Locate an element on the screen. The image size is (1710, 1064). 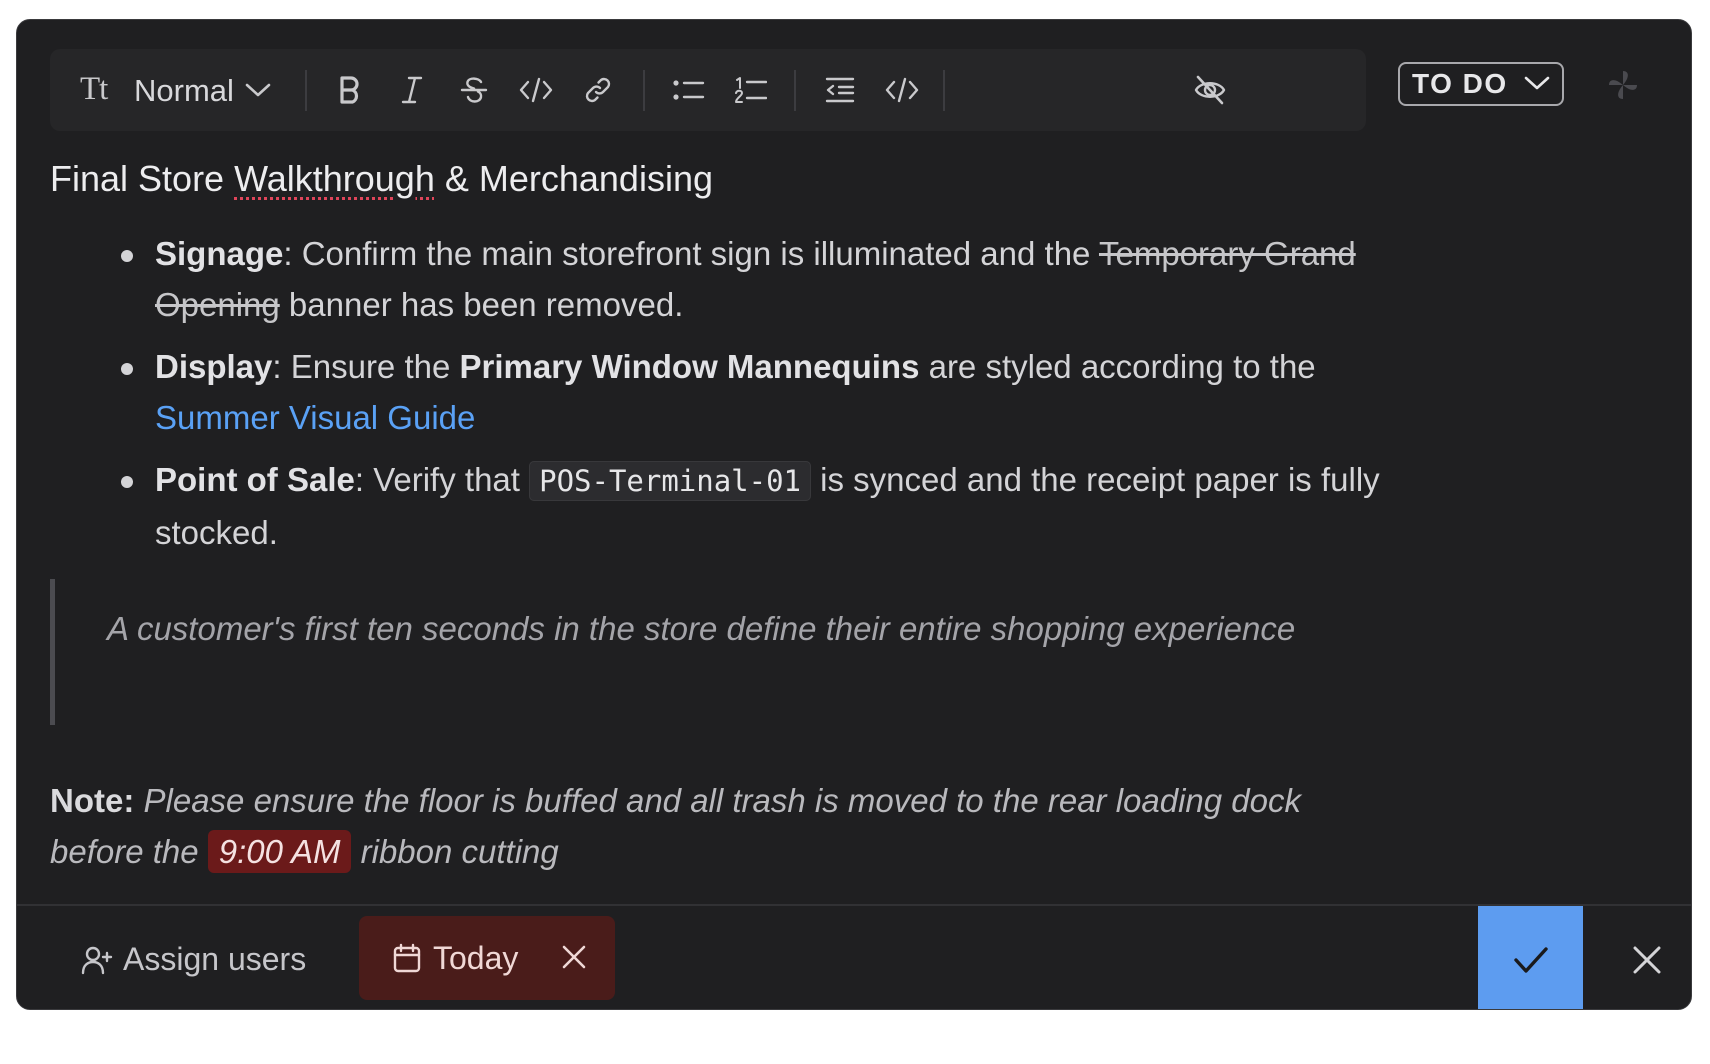
strikethrough-button is located at coordinates (474, 90).